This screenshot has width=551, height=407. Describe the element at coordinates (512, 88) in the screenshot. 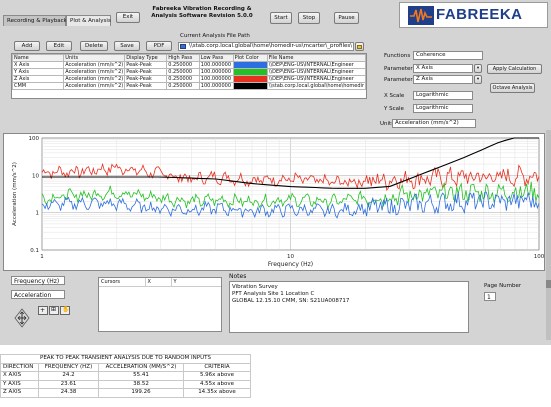

I see `octave-analysis-button: Octave Analysis` at that location.